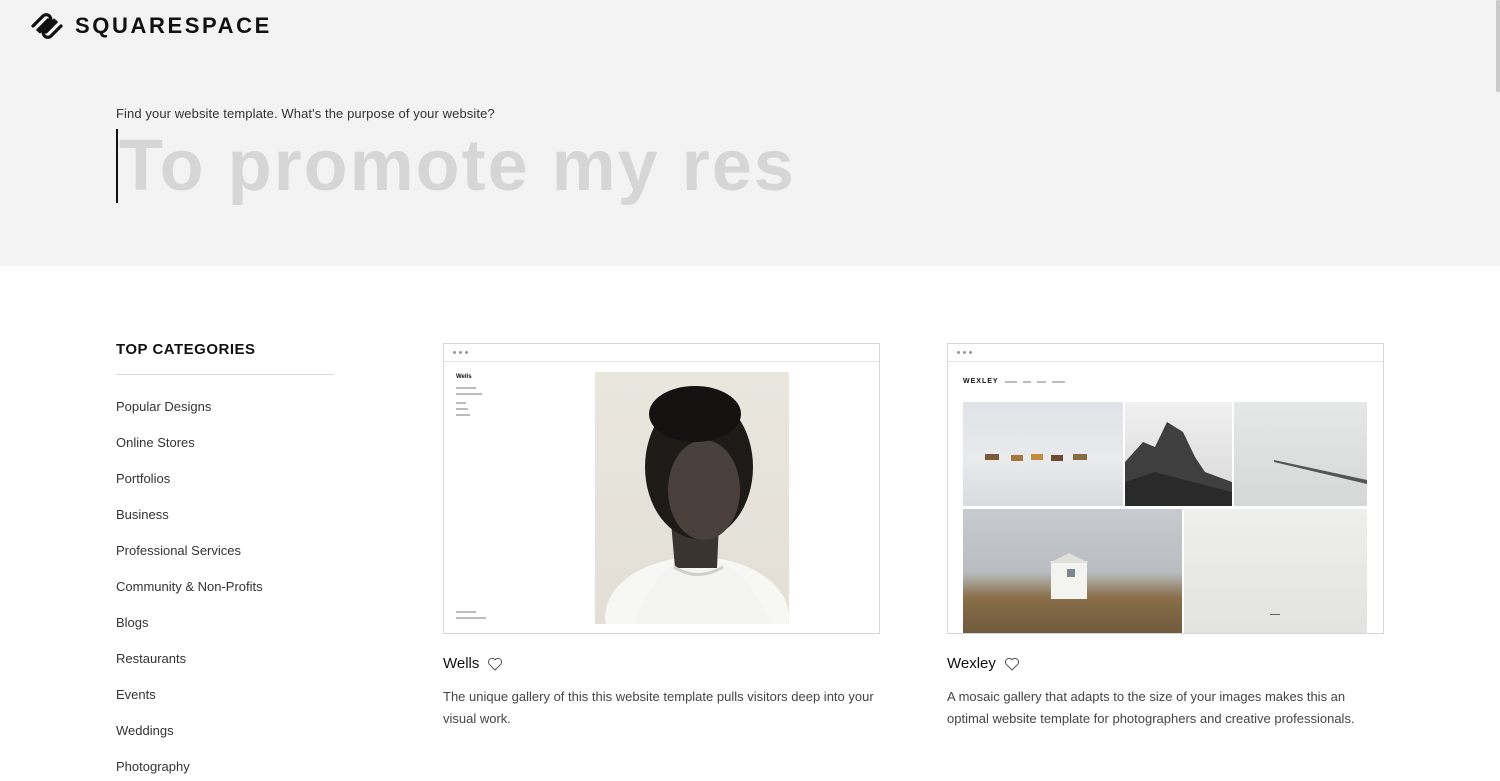 Image resolution: width=1500 pixels, height=781 pixels. What do you see at coordinates (1036, 457) in the screenshot?
I see `beach-scene` at bounding box center [1036, 457].